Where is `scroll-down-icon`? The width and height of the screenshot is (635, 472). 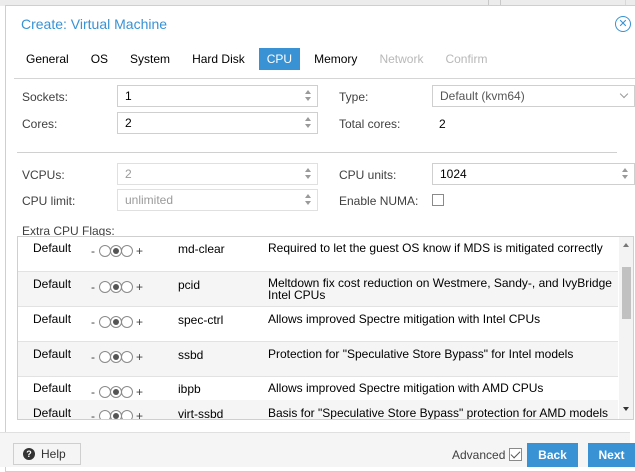 scroll-down-icon is located at coordinates (626, 409).